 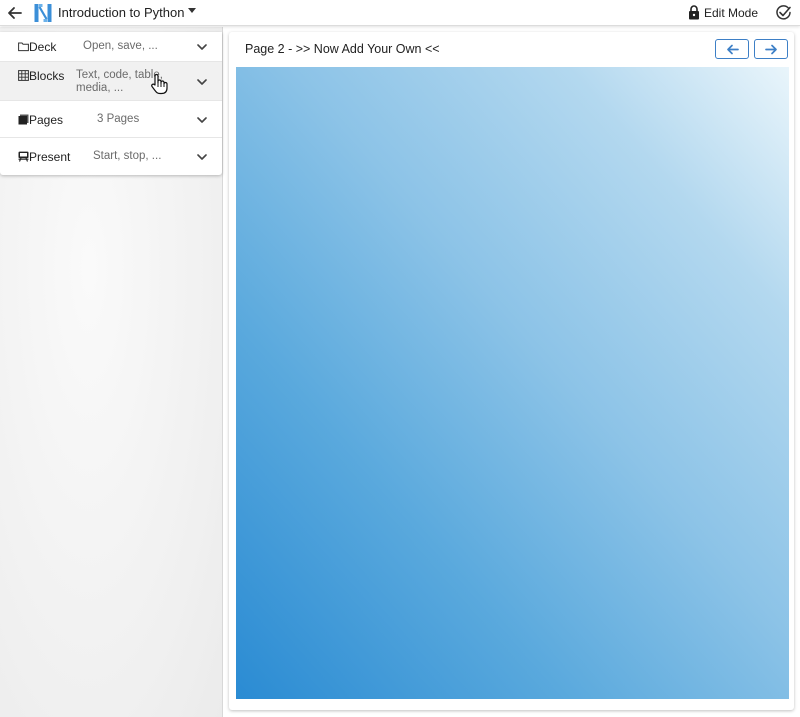 I want to click on arrow-left-icon, so click(x=733, y=49).